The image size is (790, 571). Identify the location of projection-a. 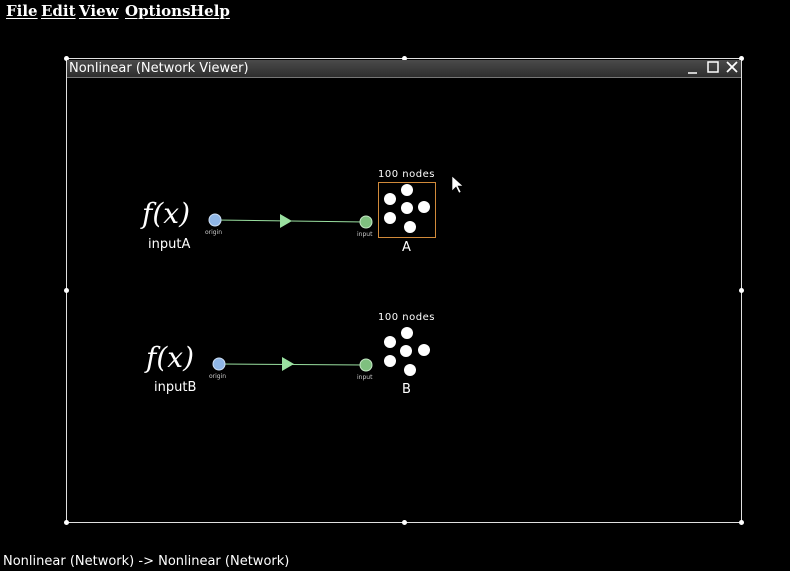
(290, 221).